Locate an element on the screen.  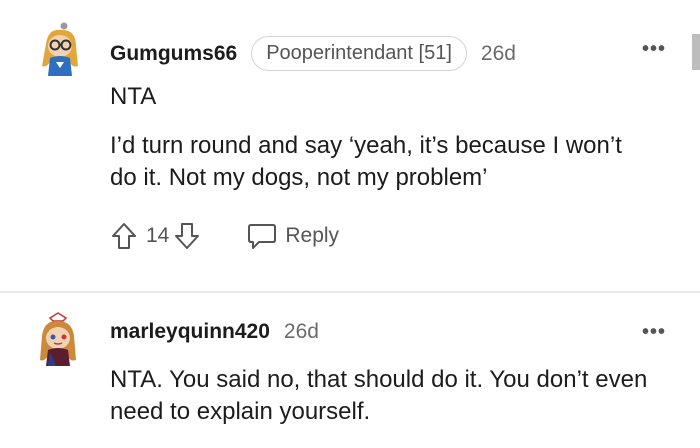
downvote-arrow-icon is located at coordinates (187, 236).